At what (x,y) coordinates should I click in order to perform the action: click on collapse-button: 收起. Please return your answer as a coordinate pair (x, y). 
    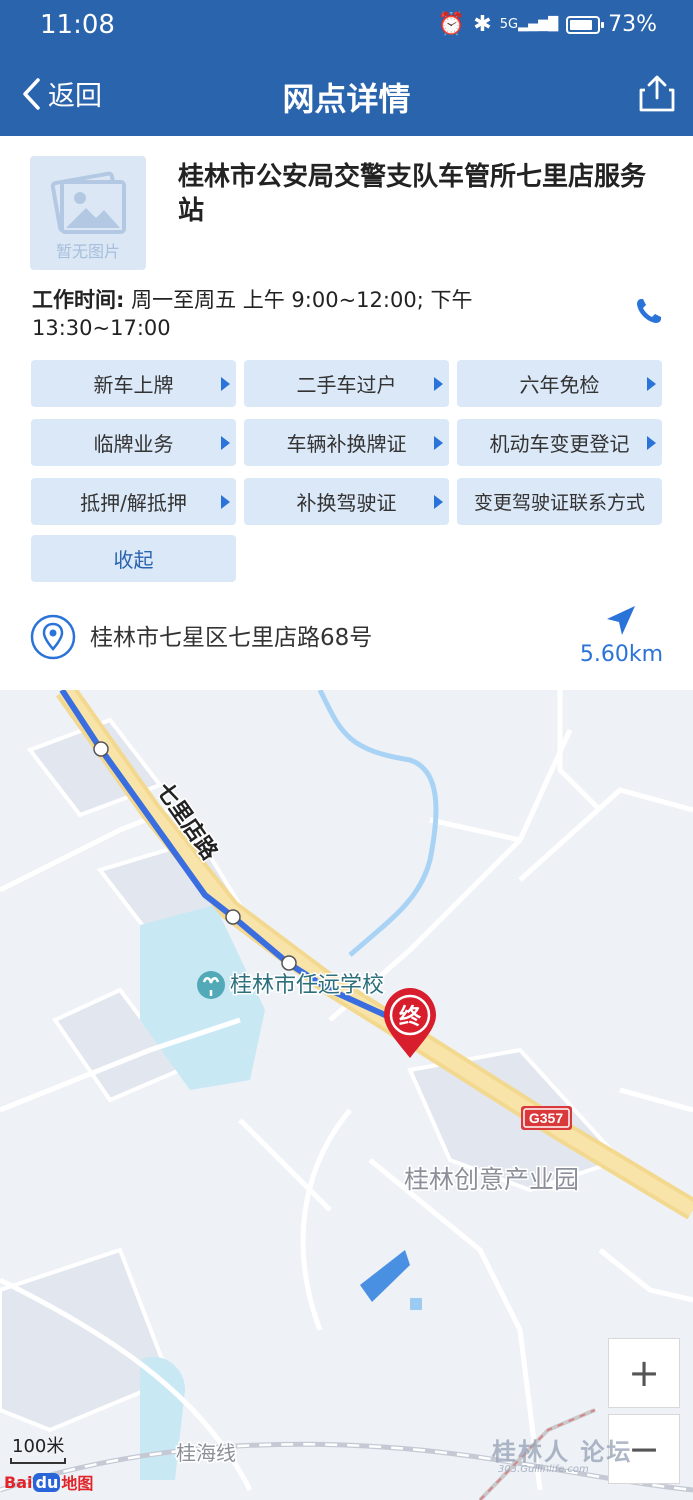
    Looking at the image, I should click on (133, 558).